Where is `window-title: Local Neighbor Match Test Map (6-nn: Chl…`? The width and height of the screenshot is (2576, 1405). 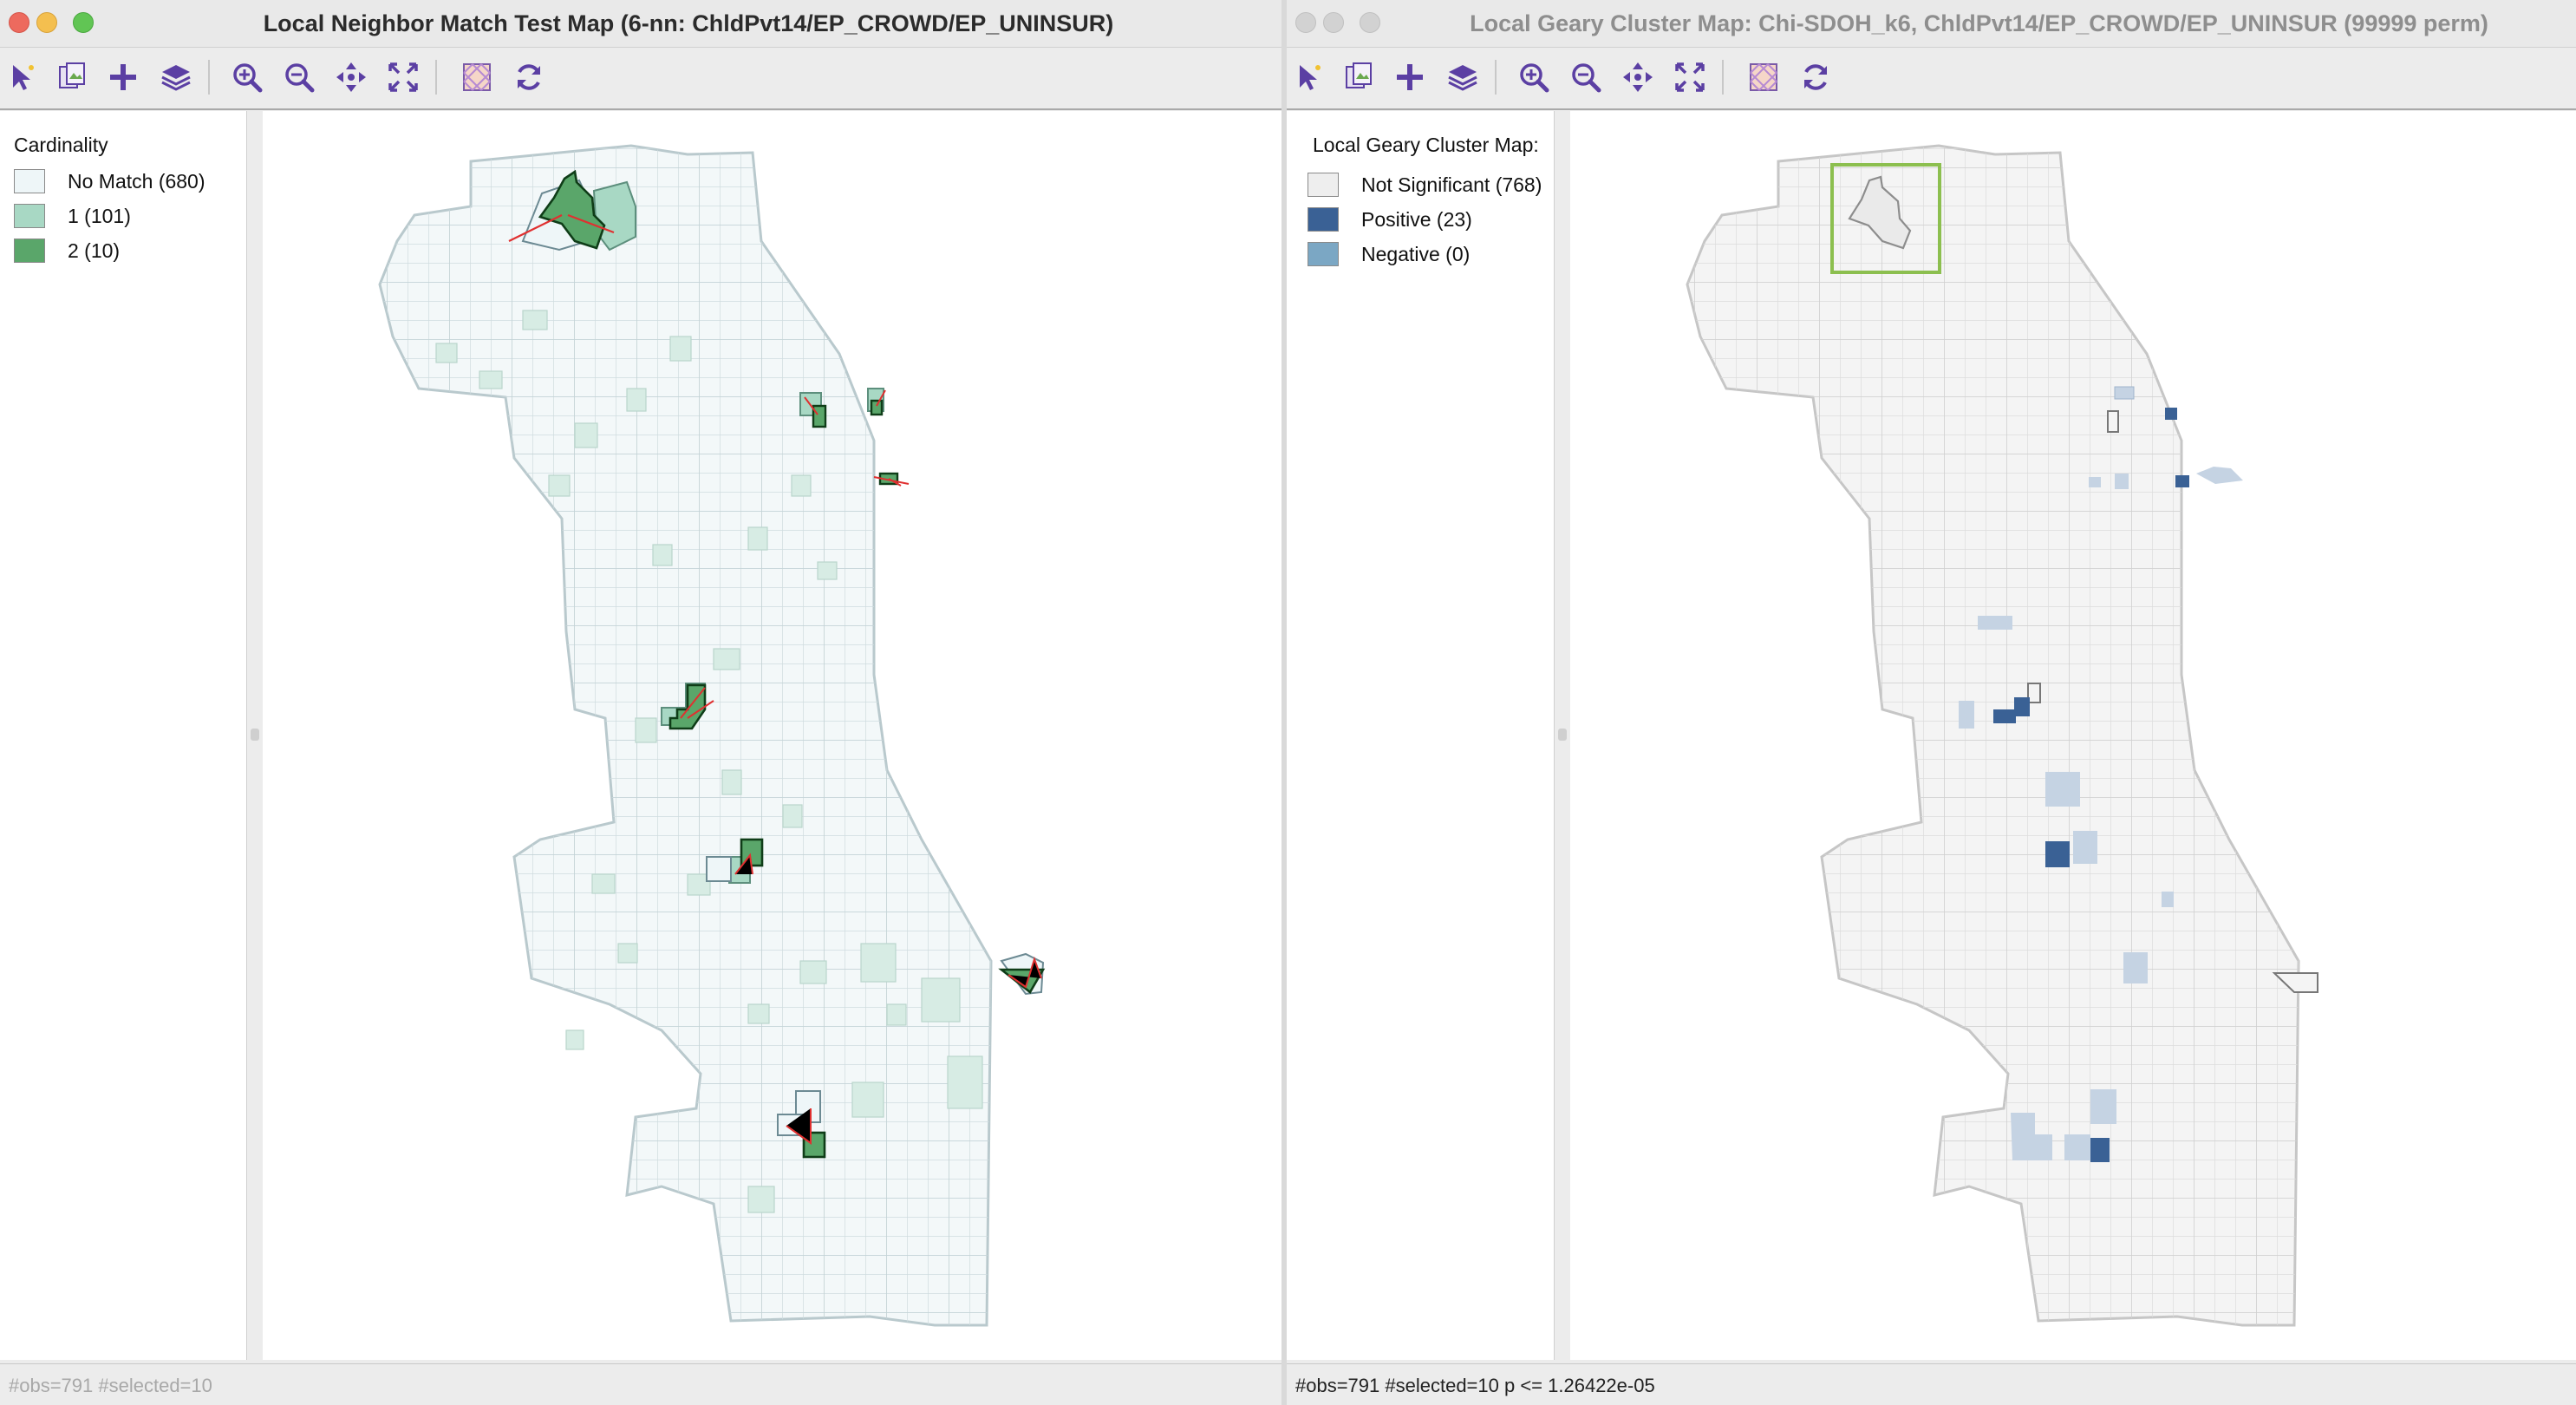
window-title: Local Neighbor Match Test Map (6-nn: Chl… is located at coordinates (689, 23).